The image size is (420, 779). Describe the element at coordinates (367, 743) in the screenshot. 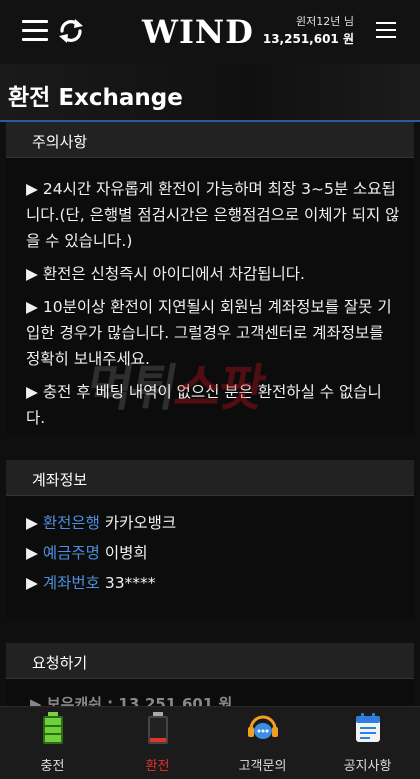

I see `nav-notice: 공지사항` at that location.